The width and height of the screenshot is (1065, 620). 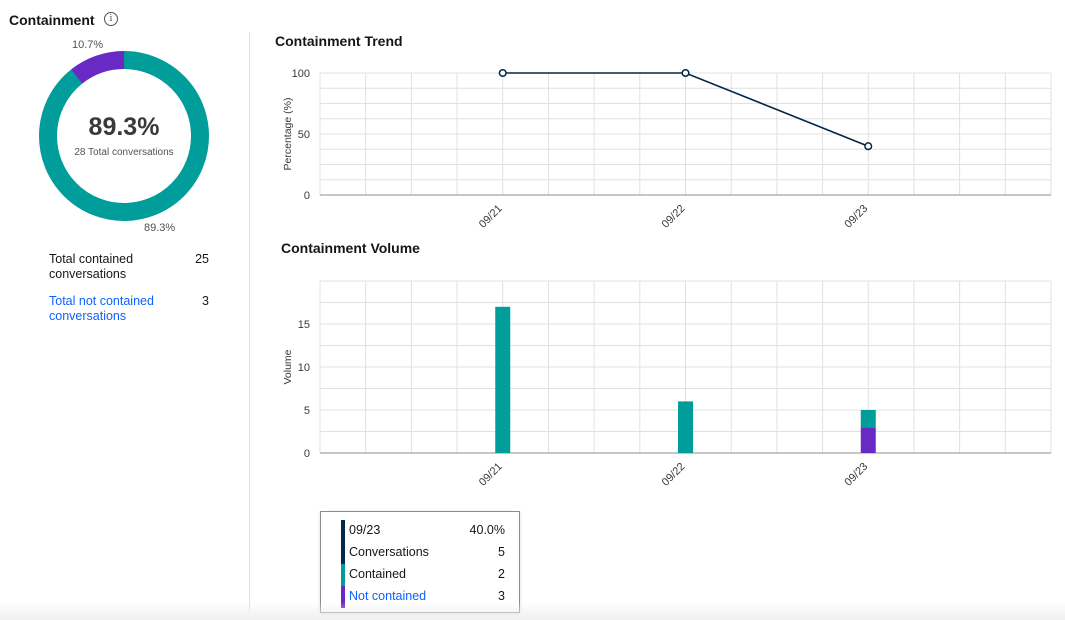 I want to click on bottom-fade, so click(x=532, y=611).